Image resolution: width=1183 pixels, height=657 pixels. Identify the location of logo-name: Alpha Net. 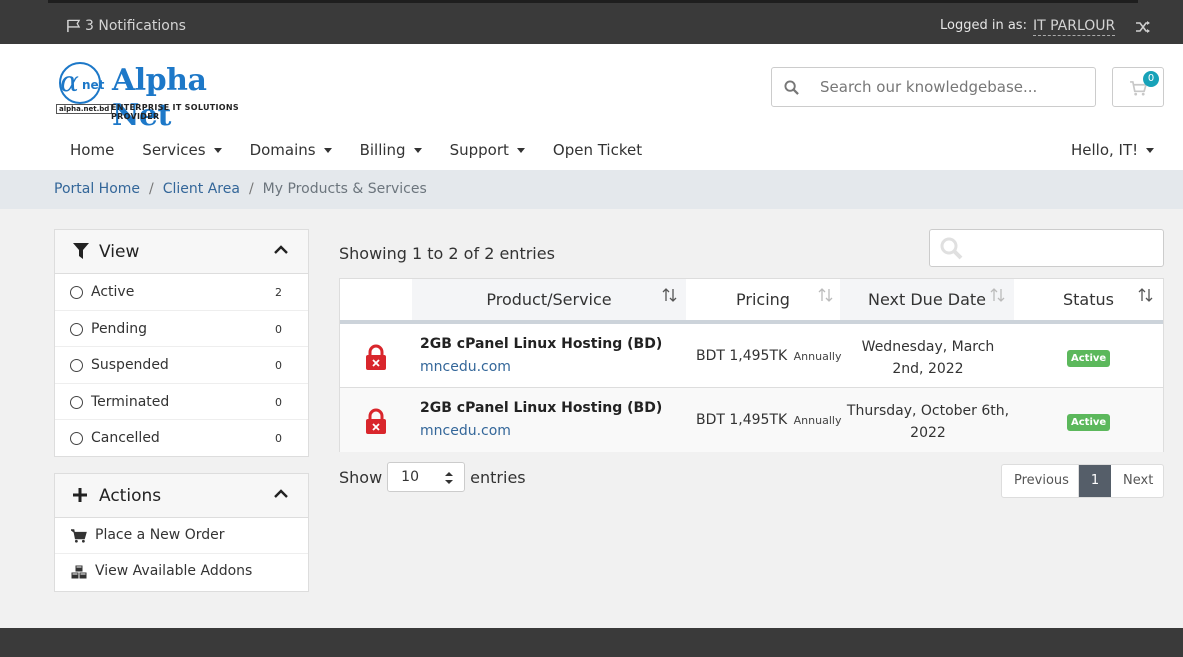
(159, 98).